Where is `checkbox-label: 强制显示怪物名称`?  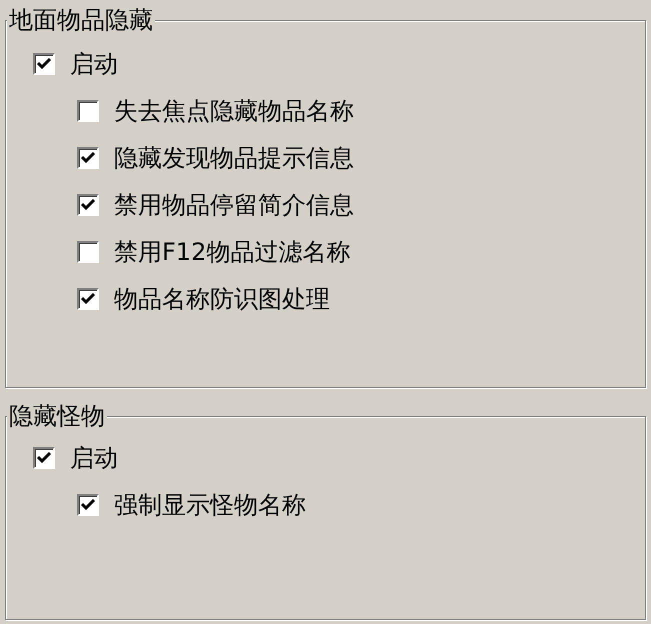
checkbox-label: 强制显示怪物名称 is located at coordinates (210, 504).